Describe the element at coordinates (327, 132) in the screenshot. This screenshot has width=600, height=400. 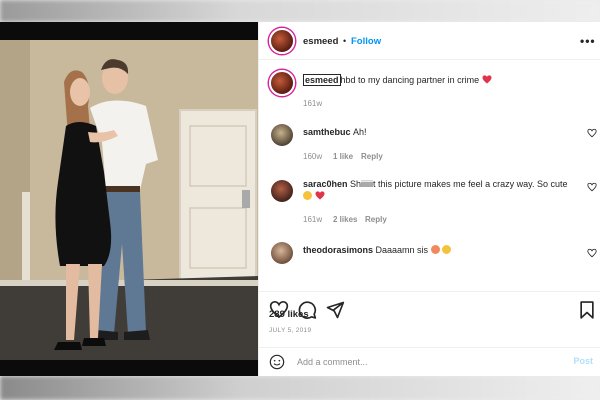
I see `comment-username: samthebuc` at that location.